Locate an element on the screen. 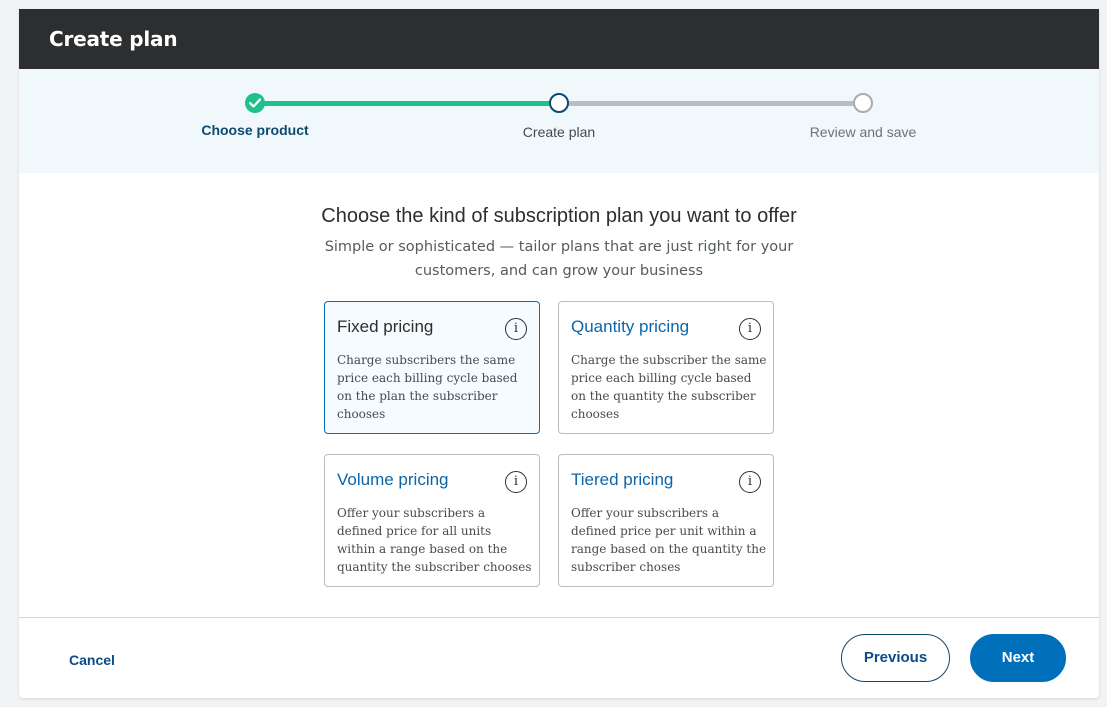 This screenshot has height=707, width=1107. card-title: Tiered pricing is located at coordinates (622, 479).